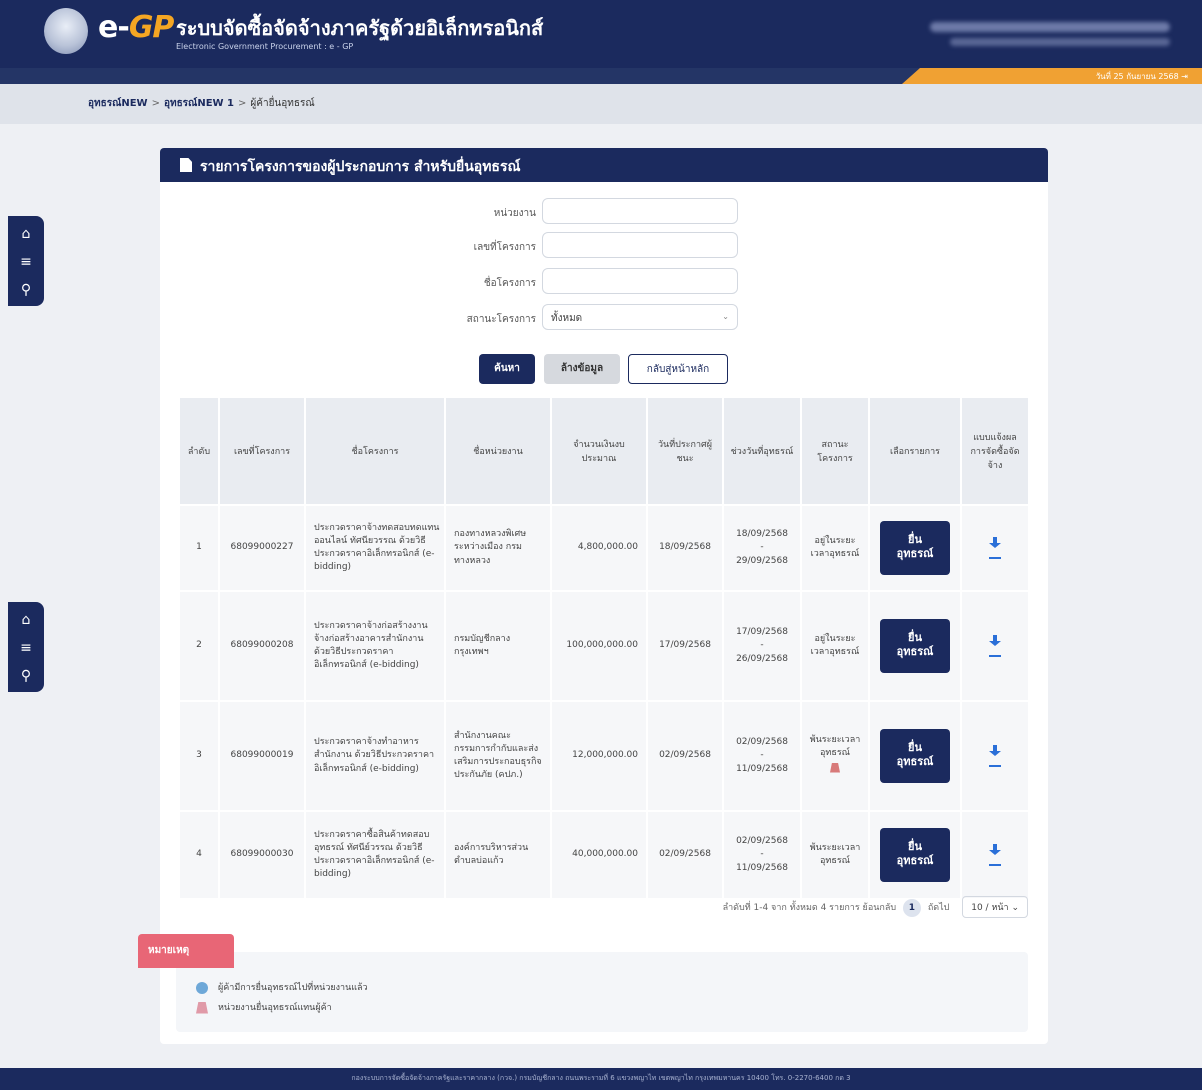 This screenshot has width=1202, height=1090. Describe the element at coordinates (916, 451) in the screenshot. I see `col-header-select: เลือกรายการ` at that location.